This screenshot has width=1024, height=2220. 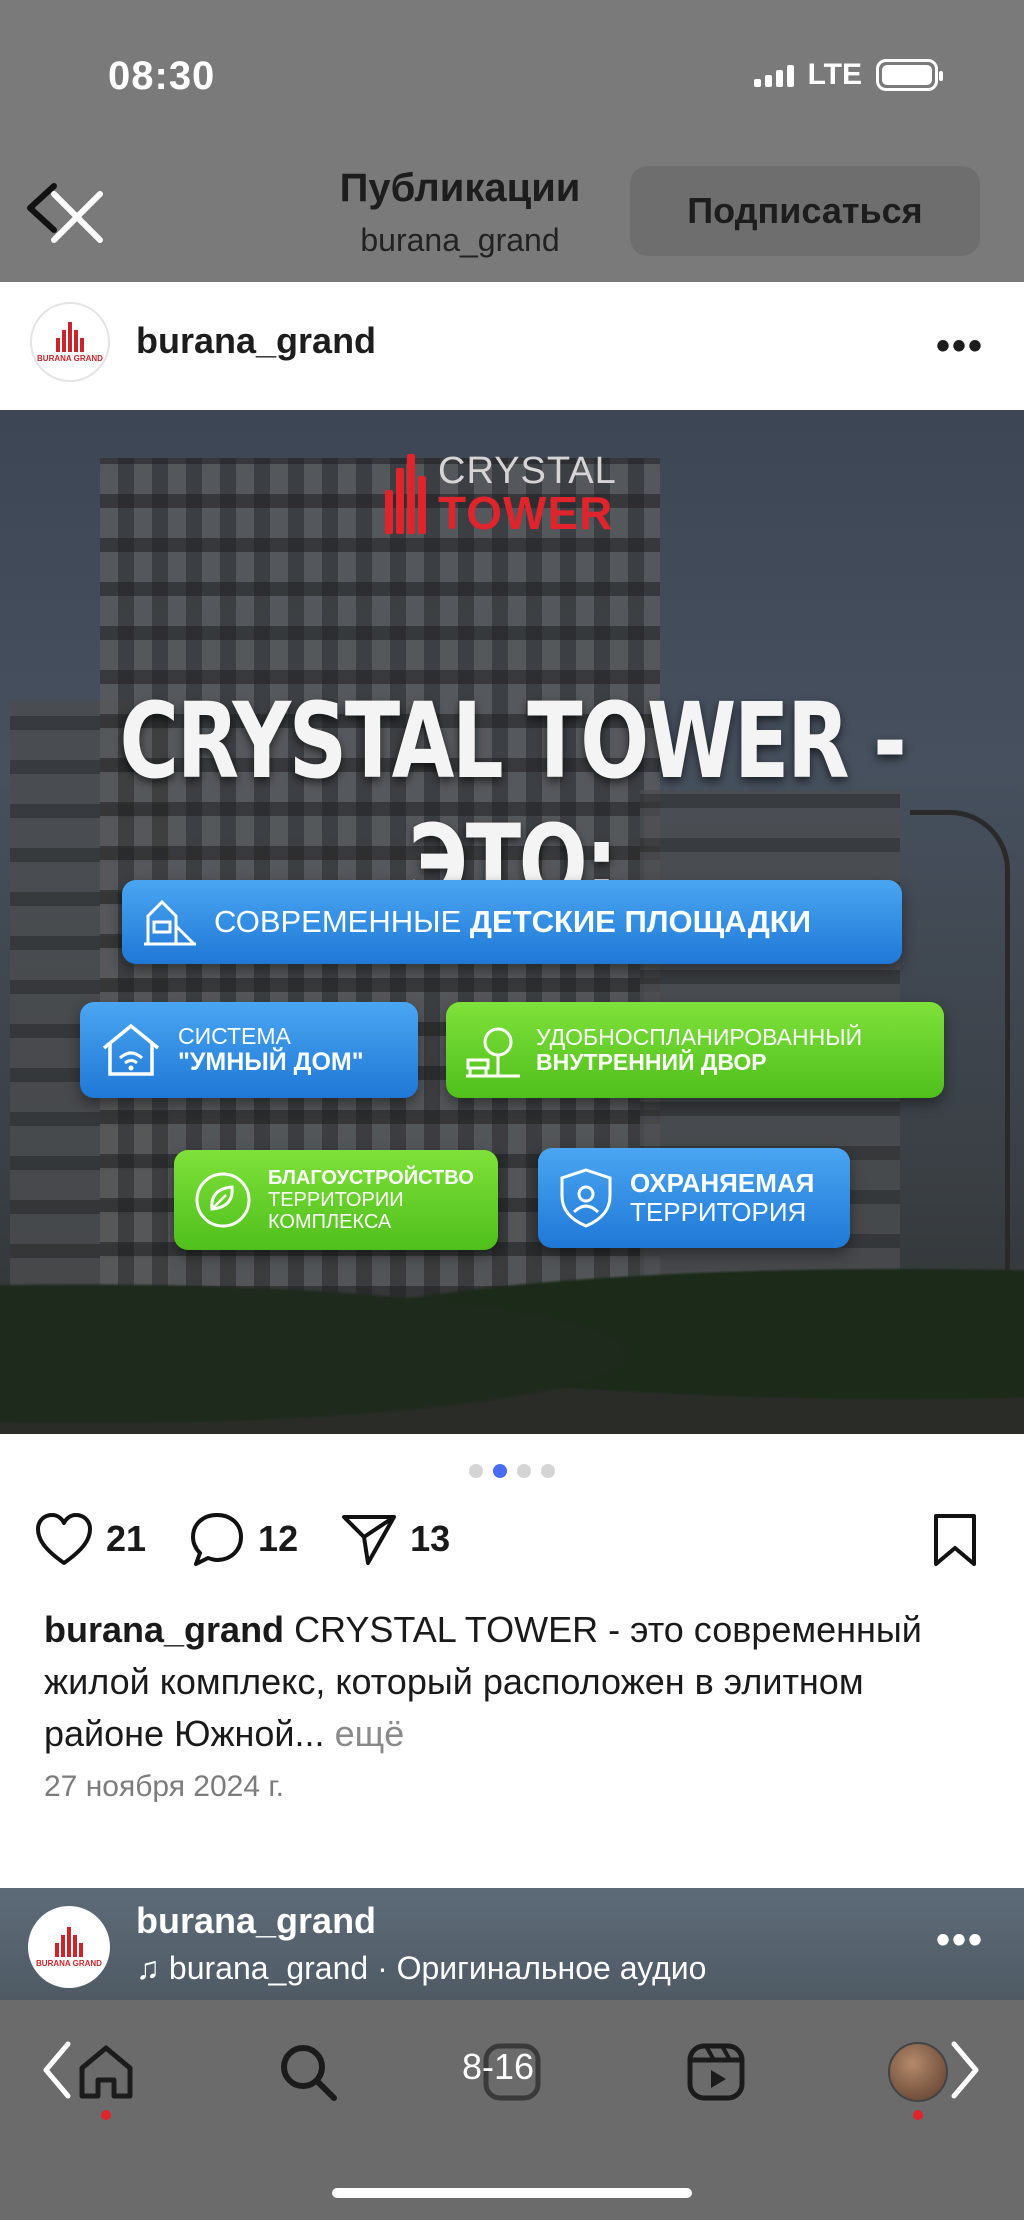 I want to click on bookmark-icon, so click(x=955, y=1540).